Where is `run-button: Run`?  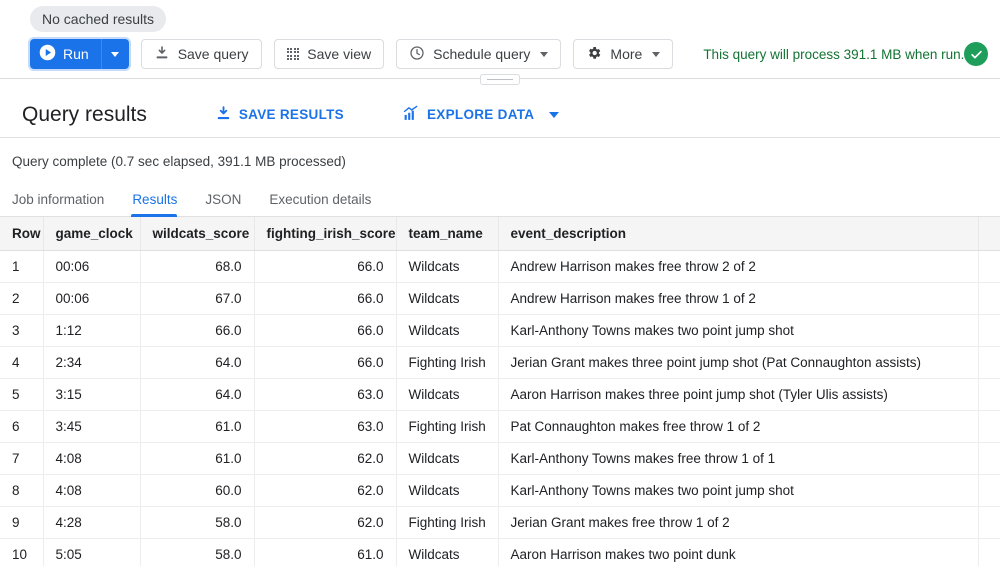
run-button: Run is located at coordinates (65, 54).